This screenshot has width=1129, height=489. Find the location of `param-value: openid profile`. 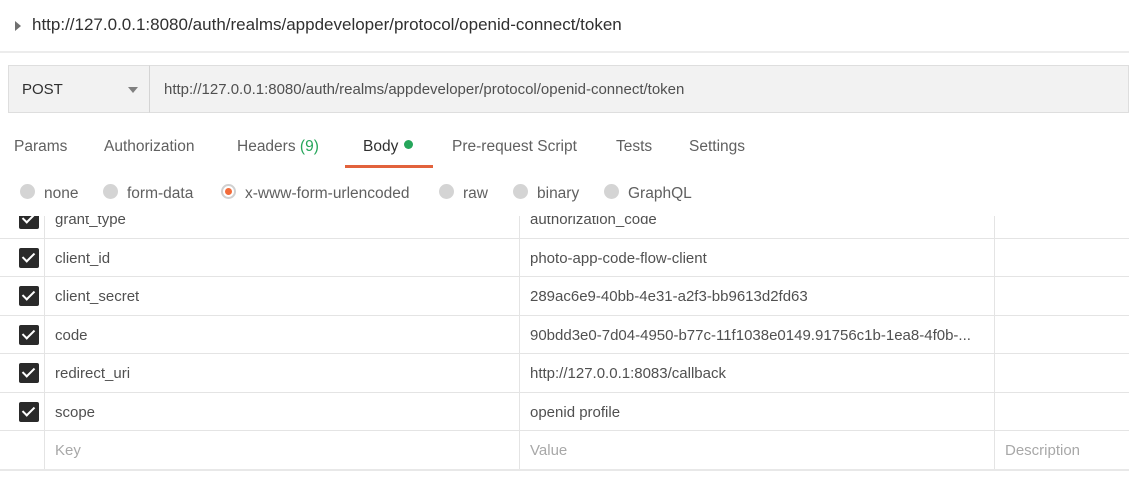

param-value: openid profile is located at coordinates (575, 412).